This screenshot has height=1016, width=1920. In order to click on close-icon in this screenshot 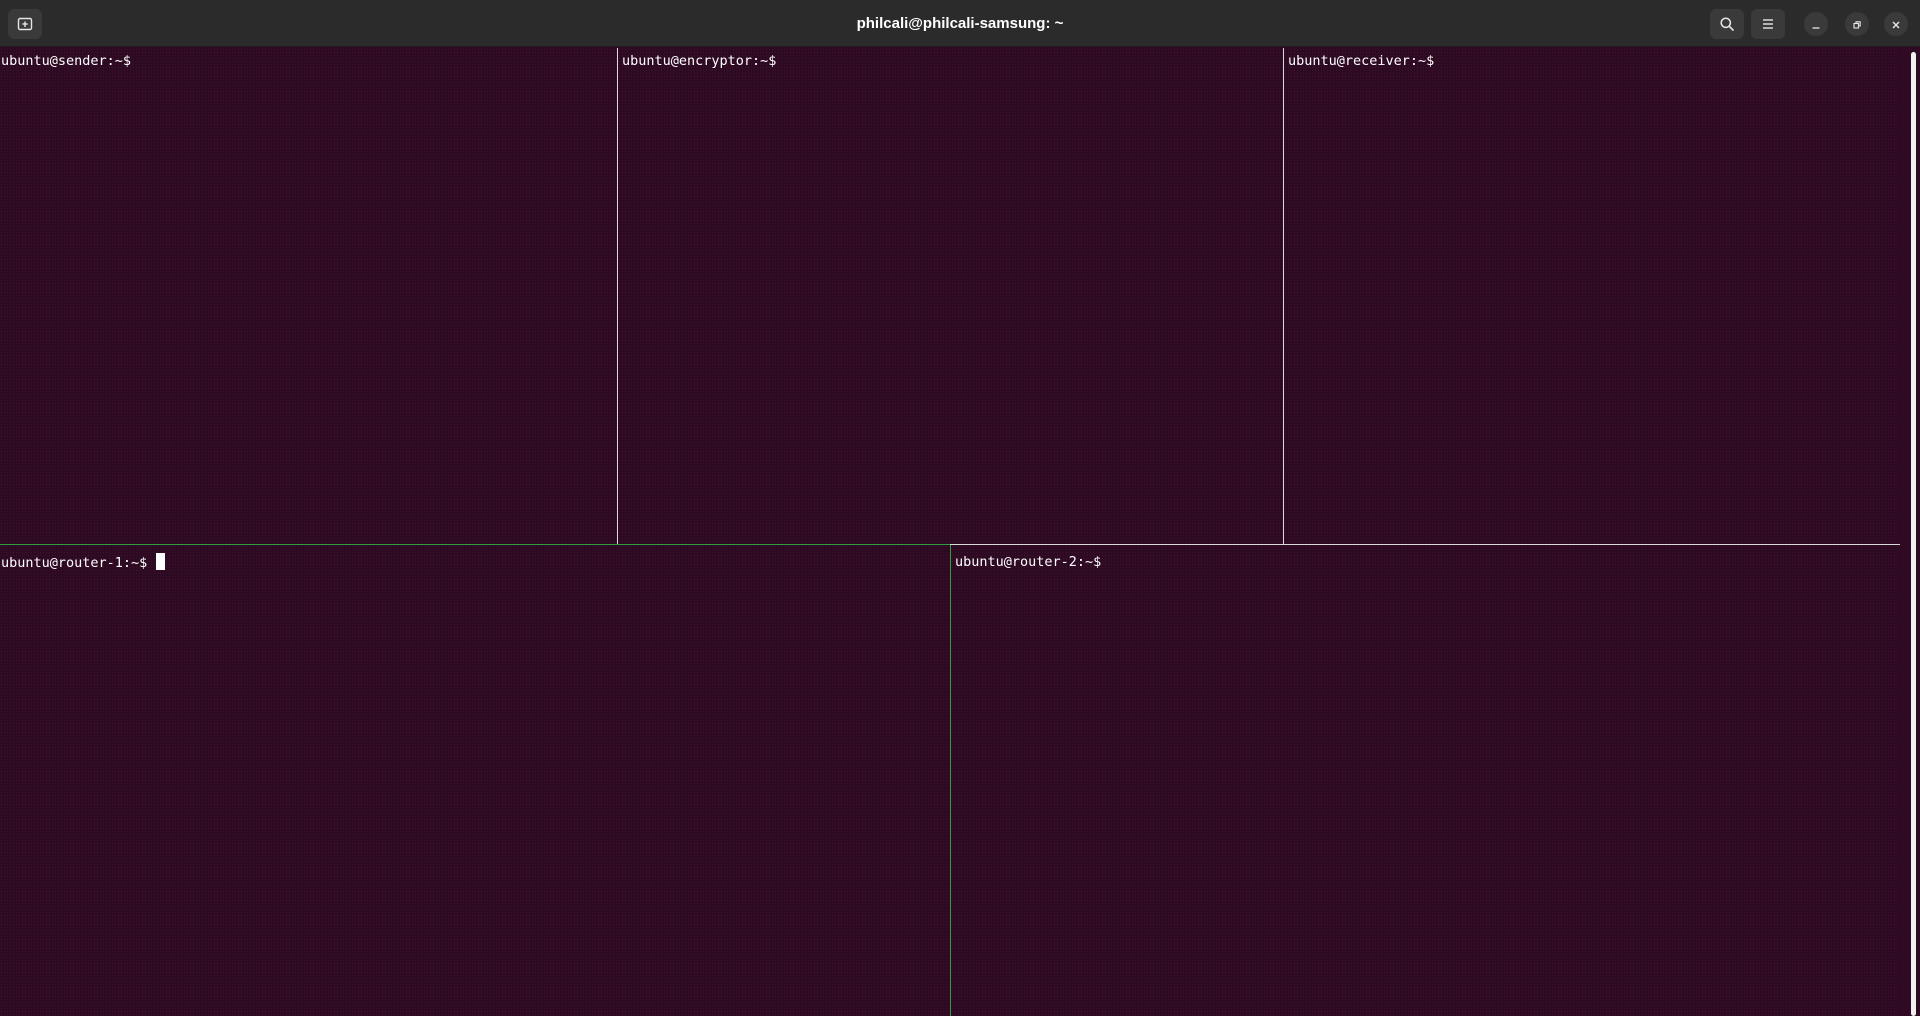, I will do `click(1896, 24)`.